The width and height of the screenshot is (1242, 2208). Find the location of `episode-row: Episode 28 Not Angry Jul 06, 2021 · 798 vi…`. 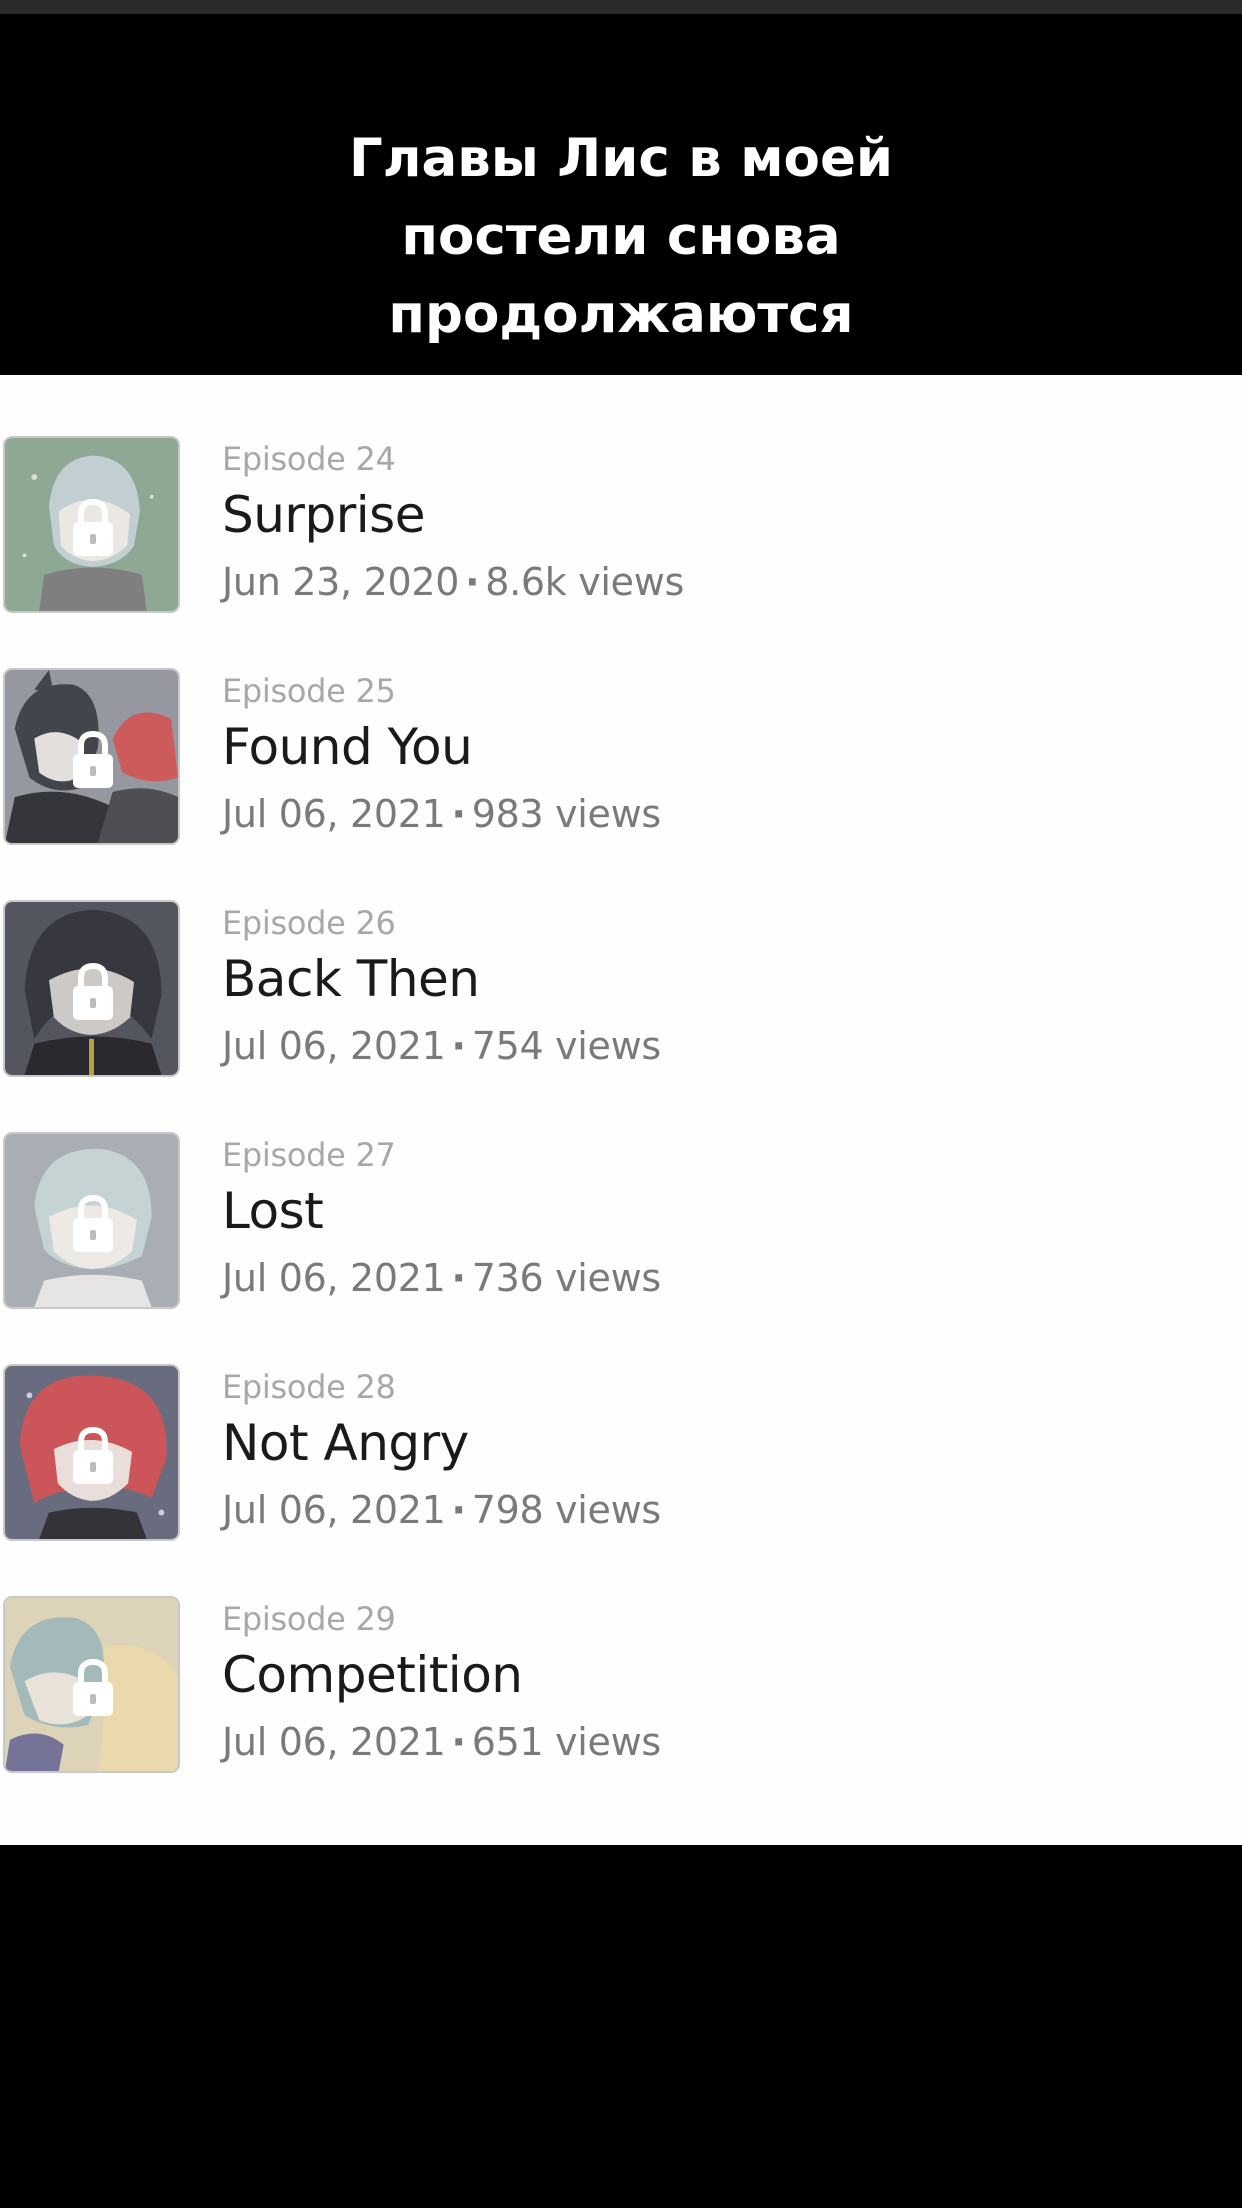

episode-row: Episode 28 Not Angry Jul 06, 2021 · 798 vi… is located at coordinates (621, 1480).